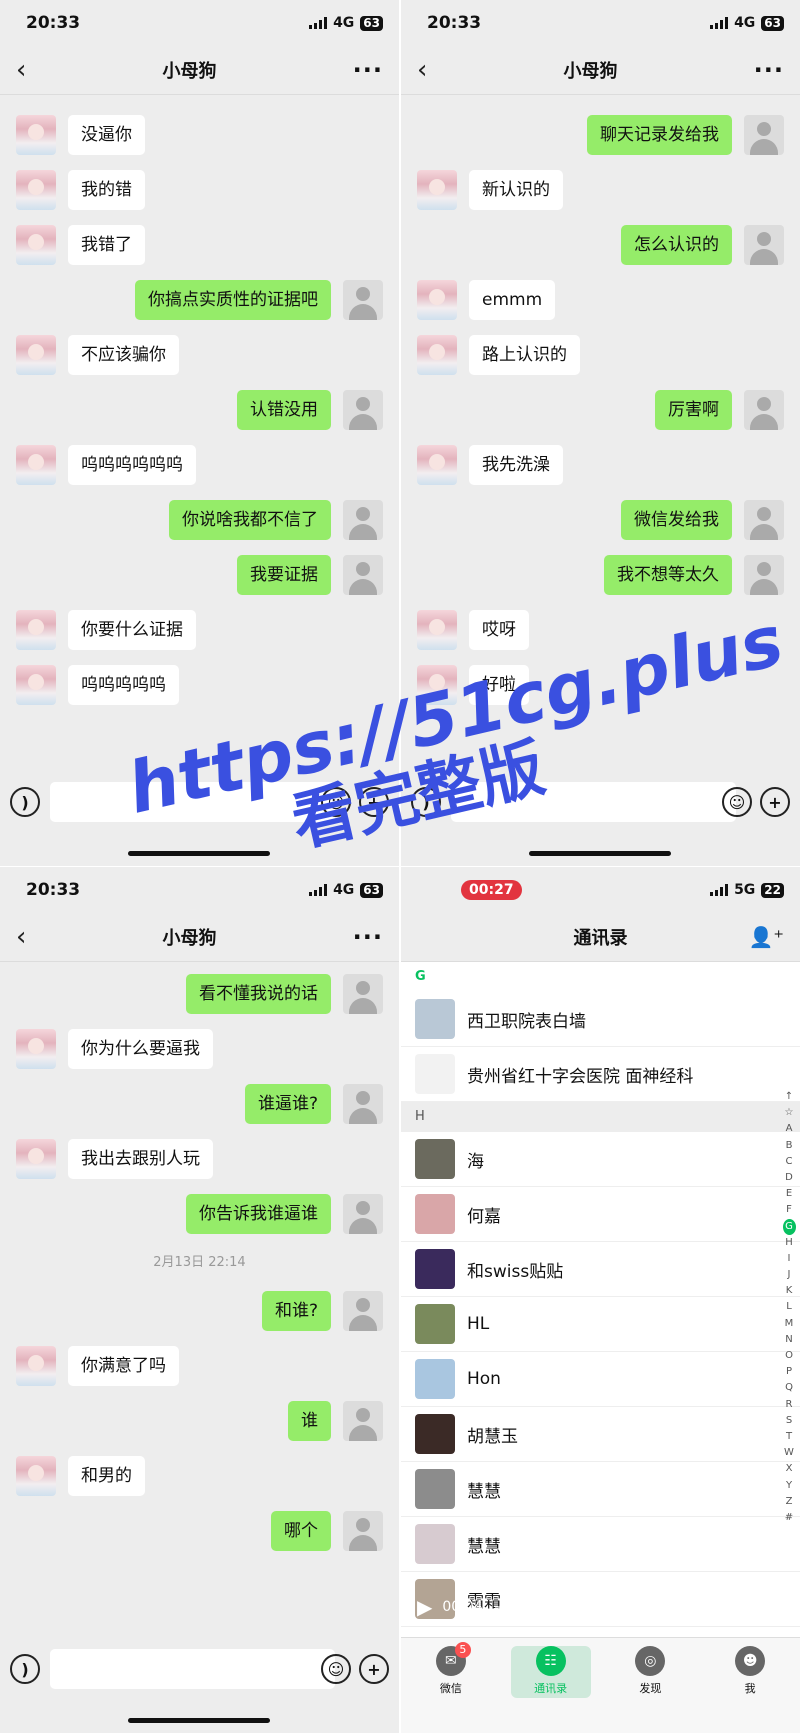 The width and height of the screenshot is (800, 1733). Describe the element at coordinates (789, 1486) in the screenshot. I see `alphabet-letter: Y` at that location.